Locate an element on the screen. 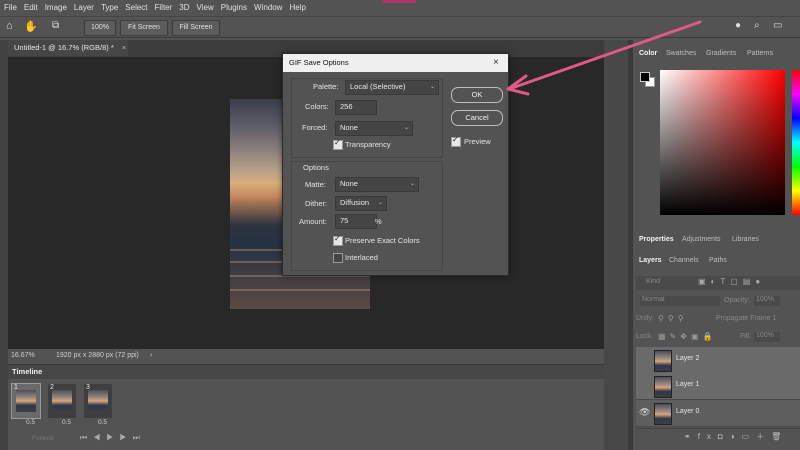 This screenshot has width=800, height=450. tab-properties: Properties is located at coordinates (656, 239).